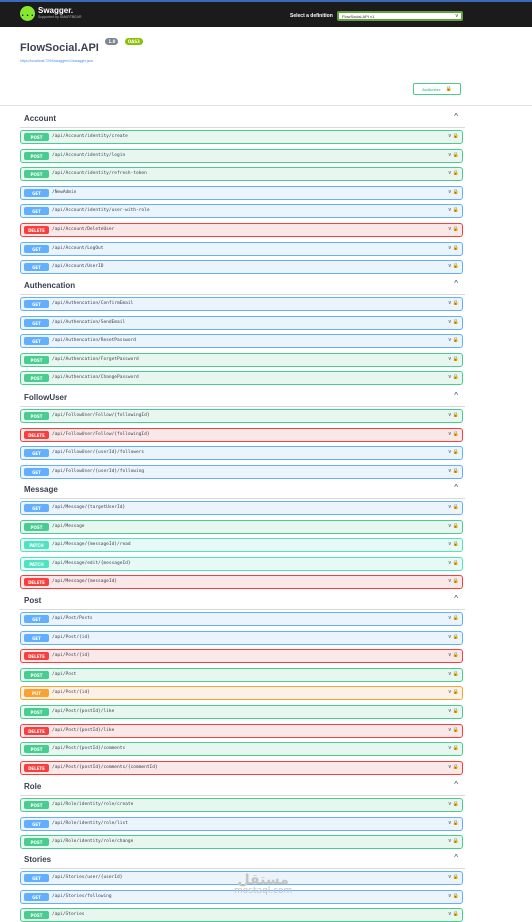 This screenshot has height=922, width=532. What do you see at coordinates (242, 119) in the screenshot?
I see `tag-header-account: Account ^` at bounding box center [242, 119].